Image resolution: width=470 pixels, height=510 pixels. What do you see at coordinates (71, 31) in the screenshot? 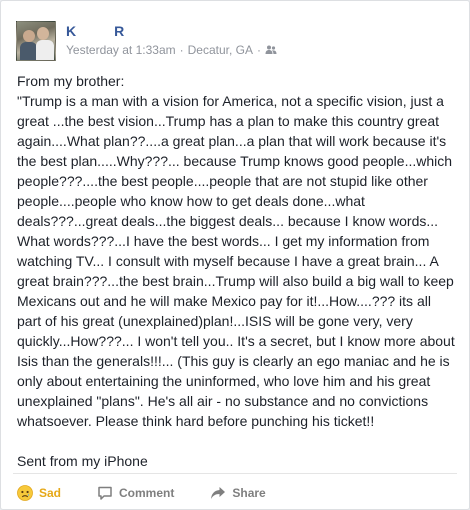
I see `author-first-name: K` at bounding box center [71, 31].